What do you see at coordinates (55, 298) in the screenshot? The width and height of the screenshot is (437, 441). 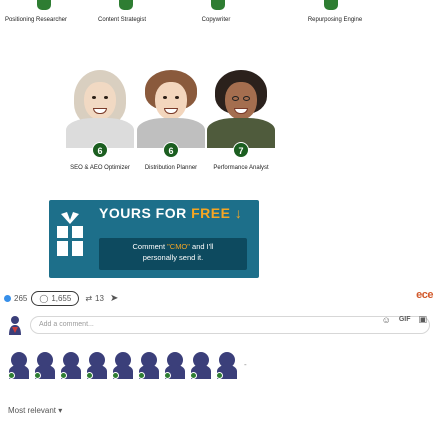 I see `comments-count: ◯ 1,655` at bounding box center [55, 298].